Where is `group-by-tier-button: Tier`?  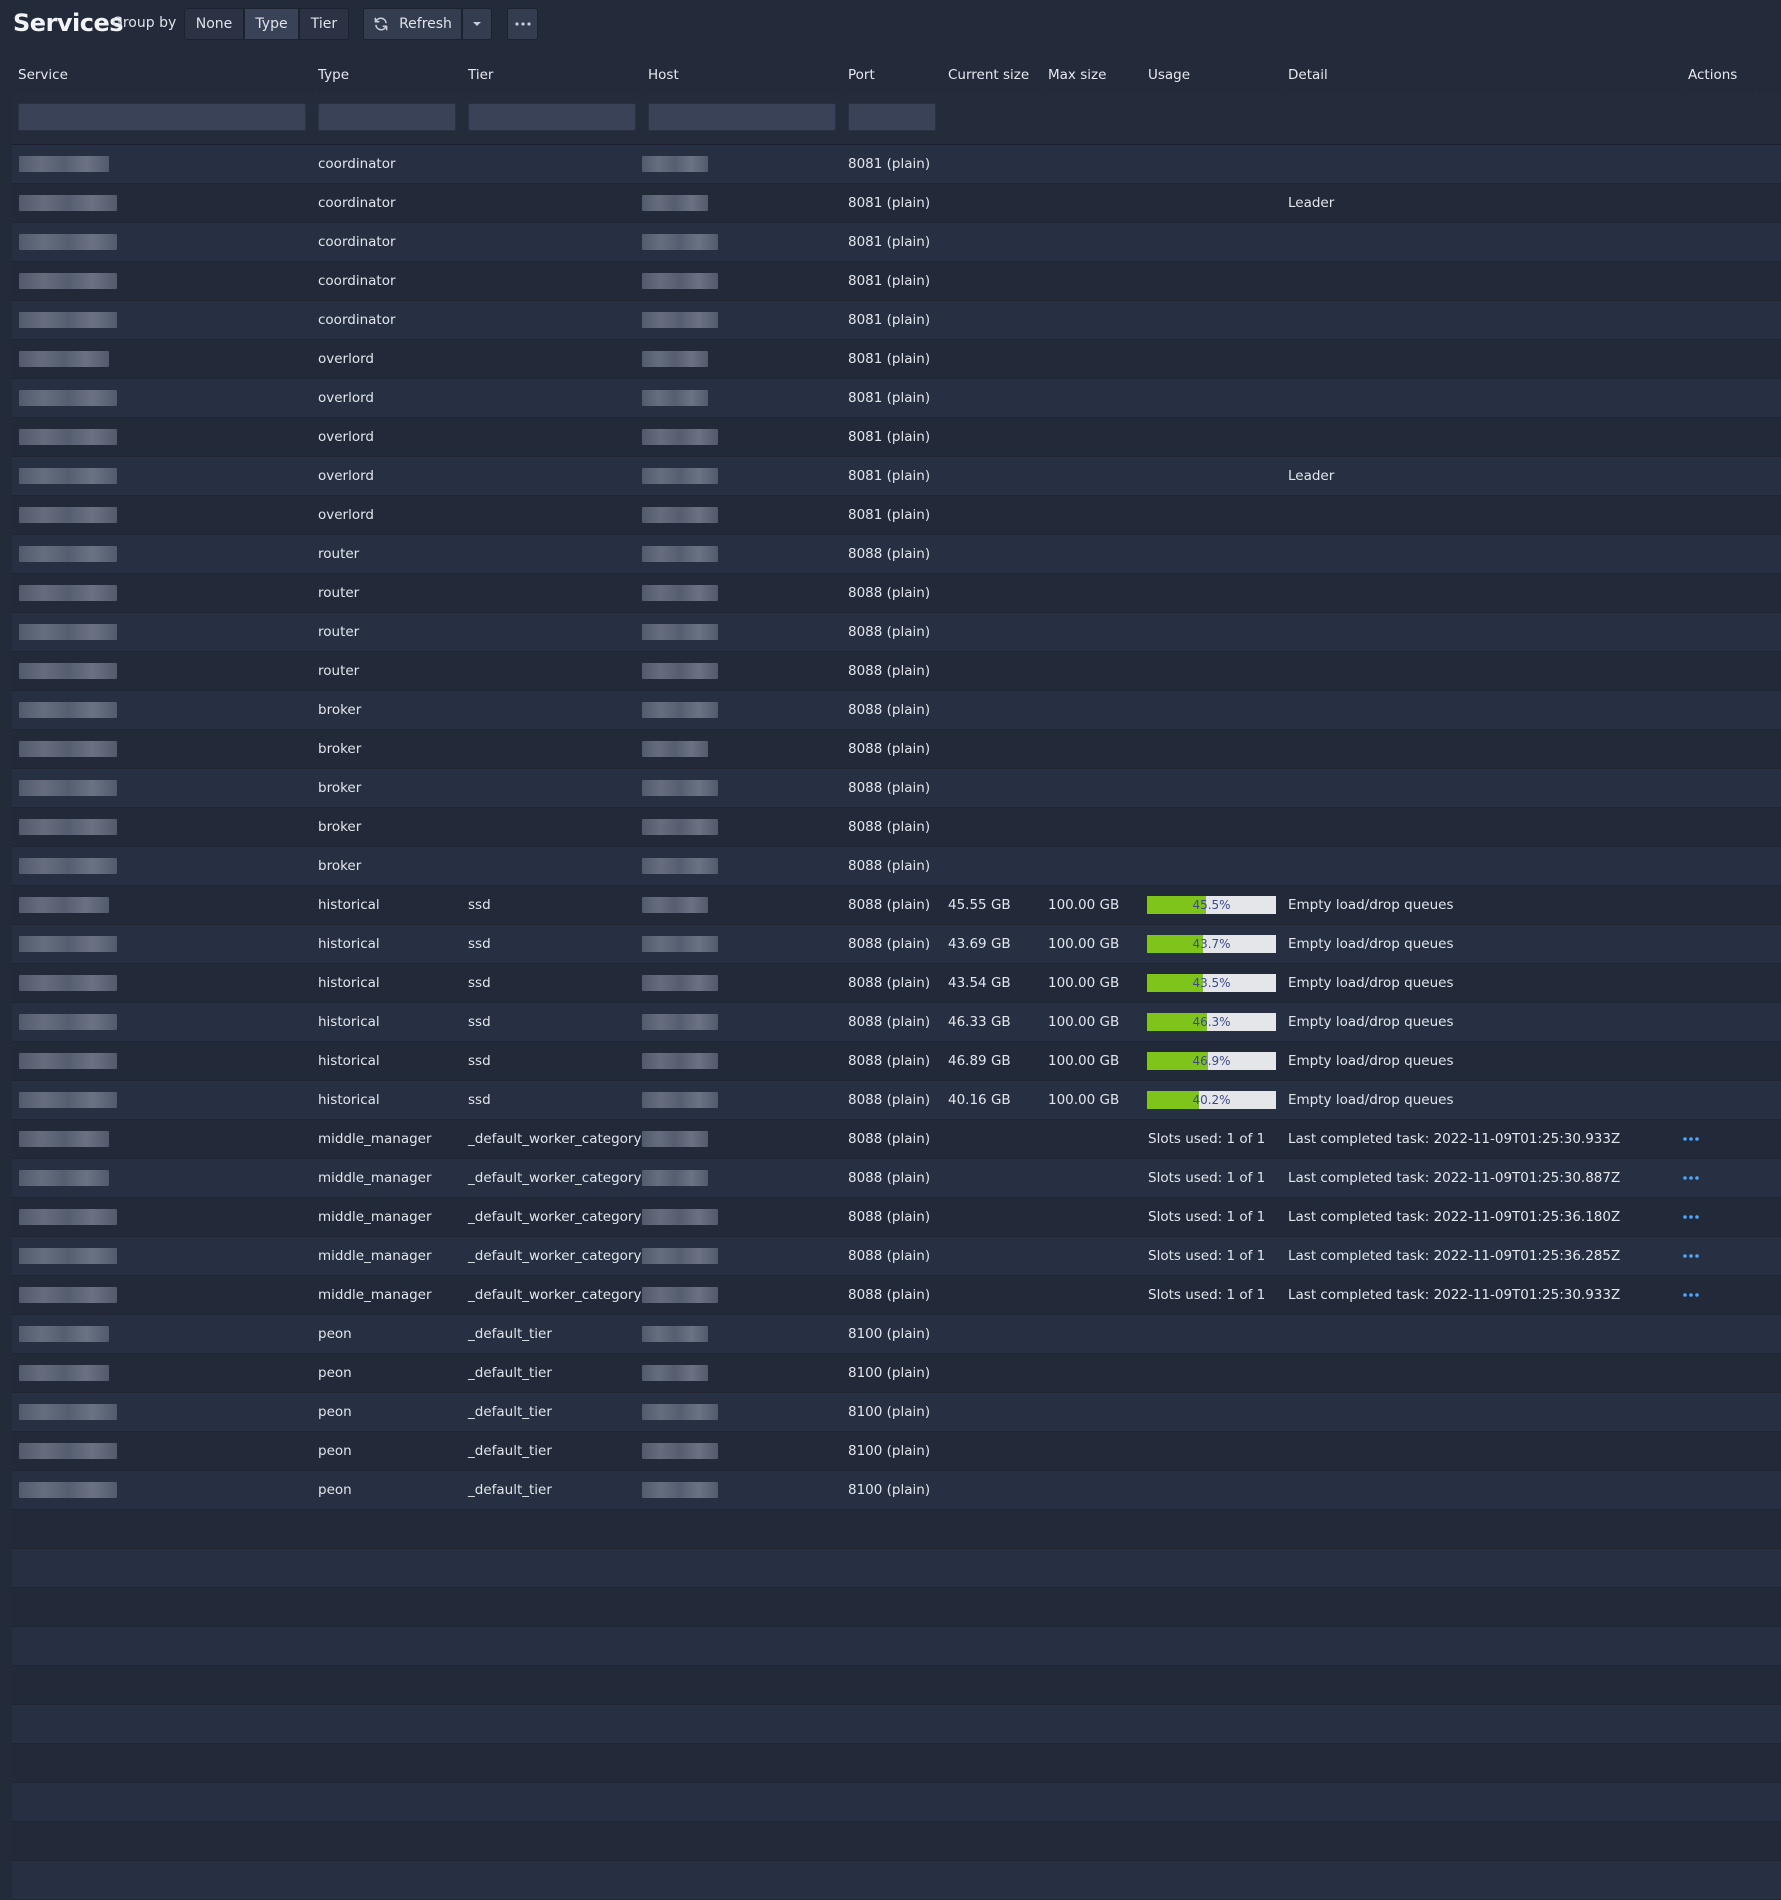
group-by-tier-button: Tier is located at coordinates (324, 24).